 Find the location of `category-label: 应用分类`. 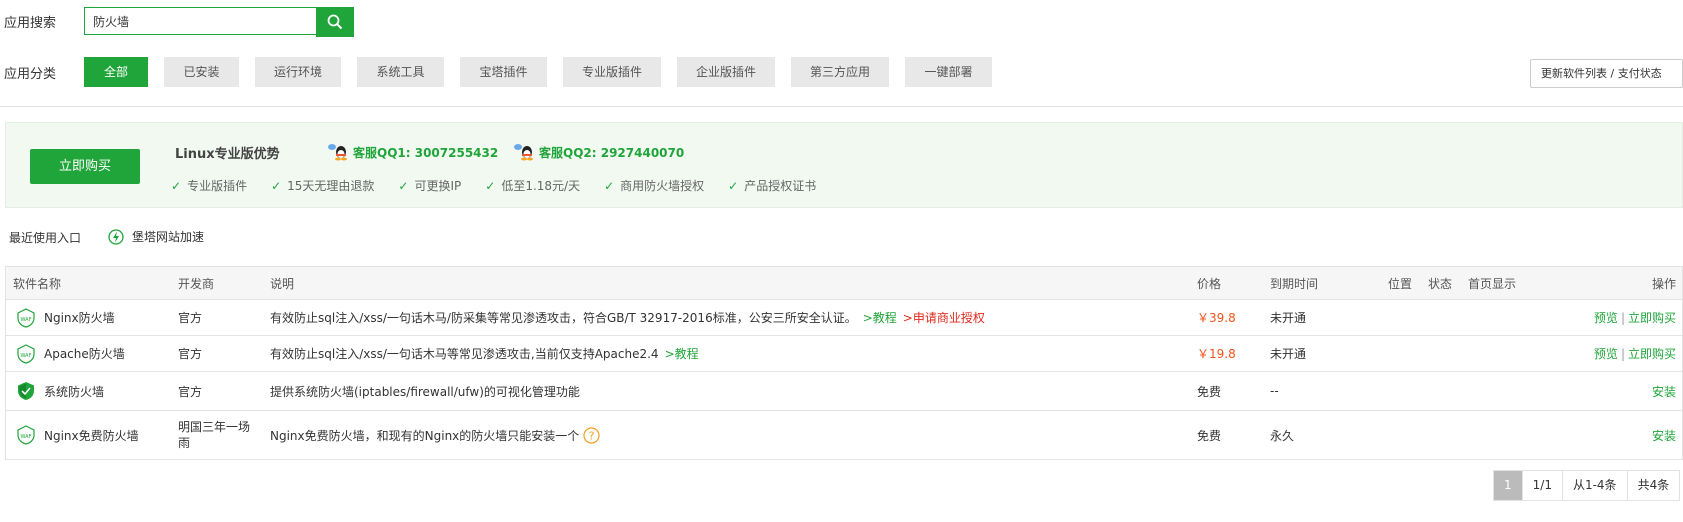

category-label: 应用分类 is located at coordinates (30, 74).